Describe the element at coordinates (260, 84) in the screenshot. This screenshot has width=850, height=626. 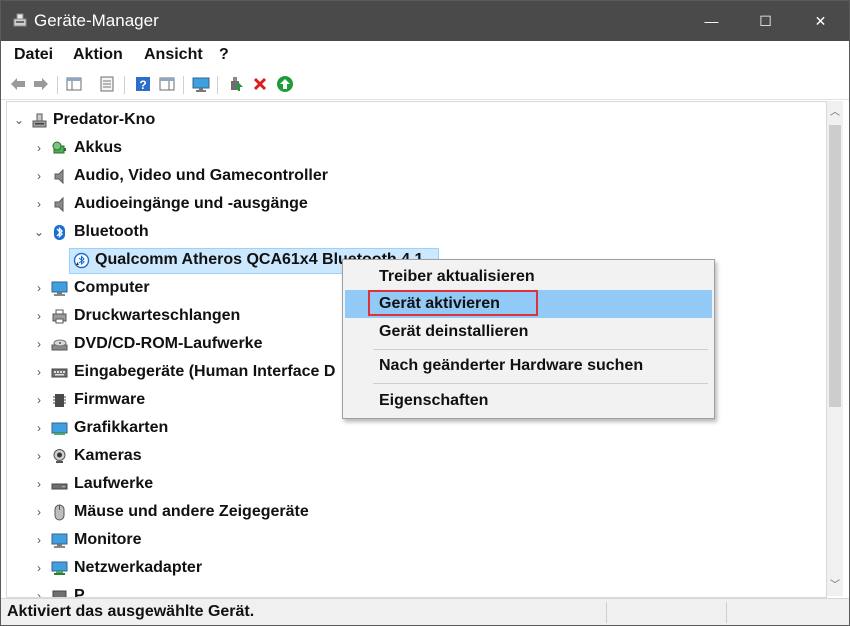
I see `uninstall-icon` at that location.